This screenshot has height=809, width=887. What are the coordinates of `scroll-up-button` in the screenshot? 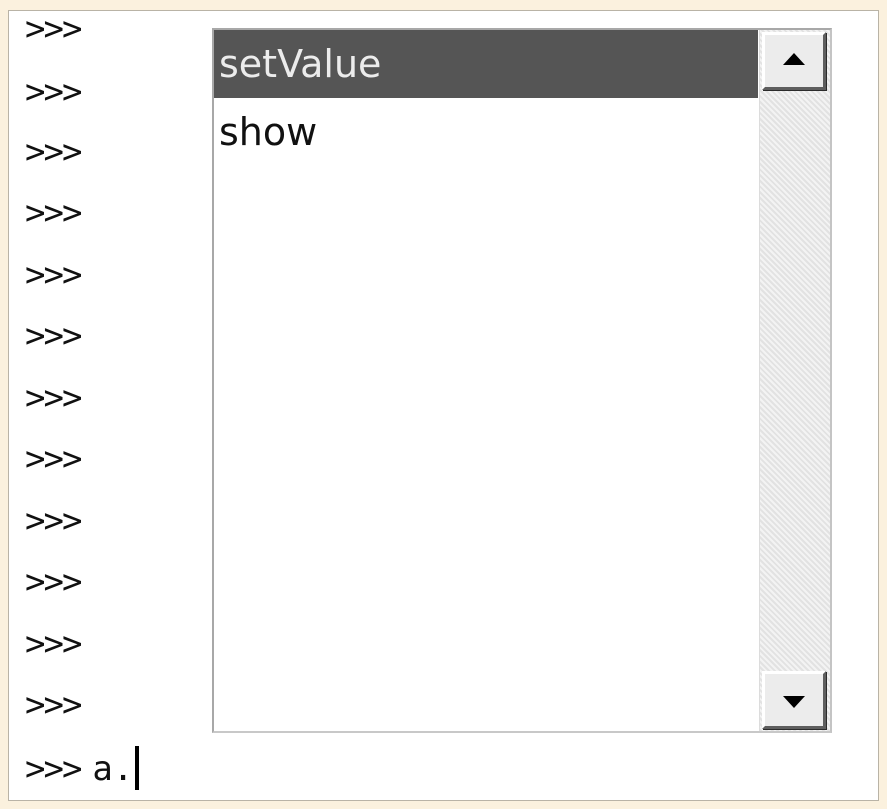 It's located at (794, 61).